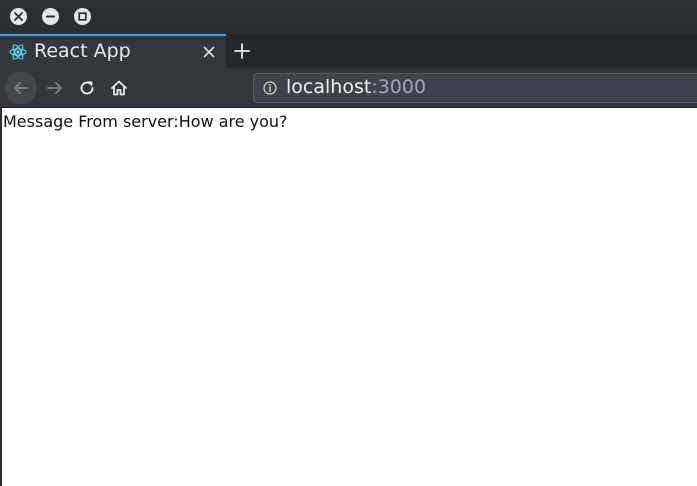  I want to click on home-icon, so click(119, 88).